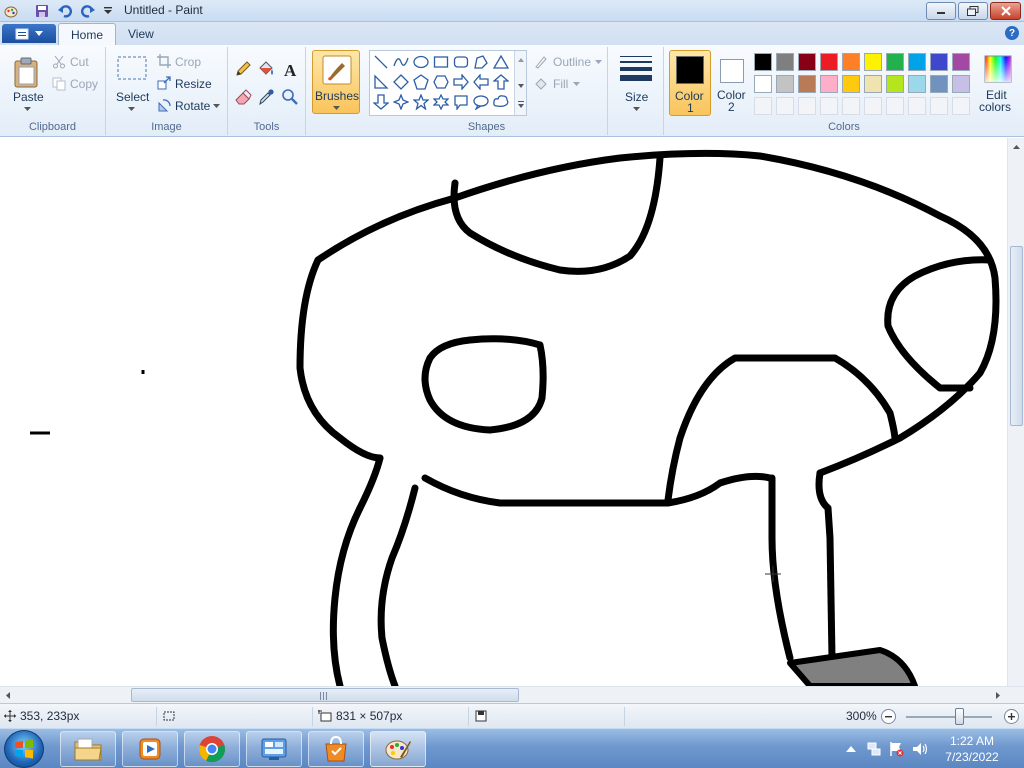 This screenshot has height=768, width=1024. I want to click on cut-button: Cut, so click(79, 62).